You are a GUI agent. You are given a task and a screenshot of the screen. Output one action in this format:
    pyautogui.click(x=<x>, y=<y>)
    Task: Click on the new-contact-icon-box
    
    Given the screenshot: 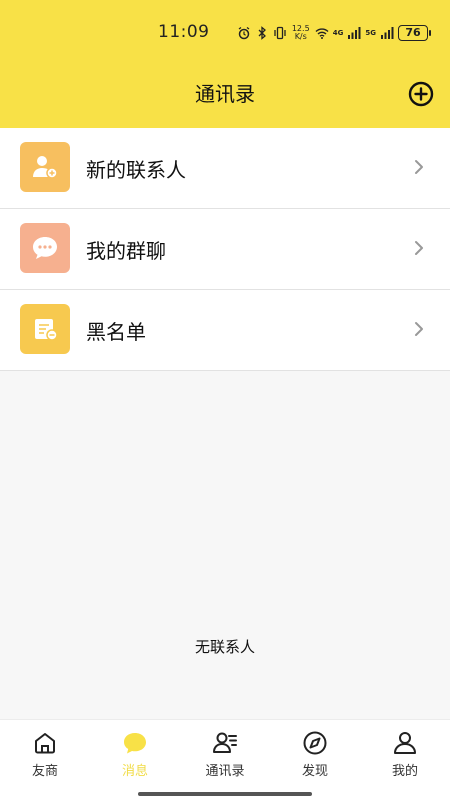 What is the action you would take?
    pyautogui.click(x=45, y=167)
    